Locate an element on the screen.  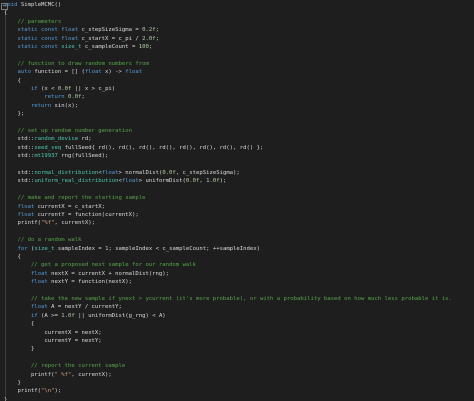
code-token: A = nextY / currentY; is located at coordinates (84, 307).